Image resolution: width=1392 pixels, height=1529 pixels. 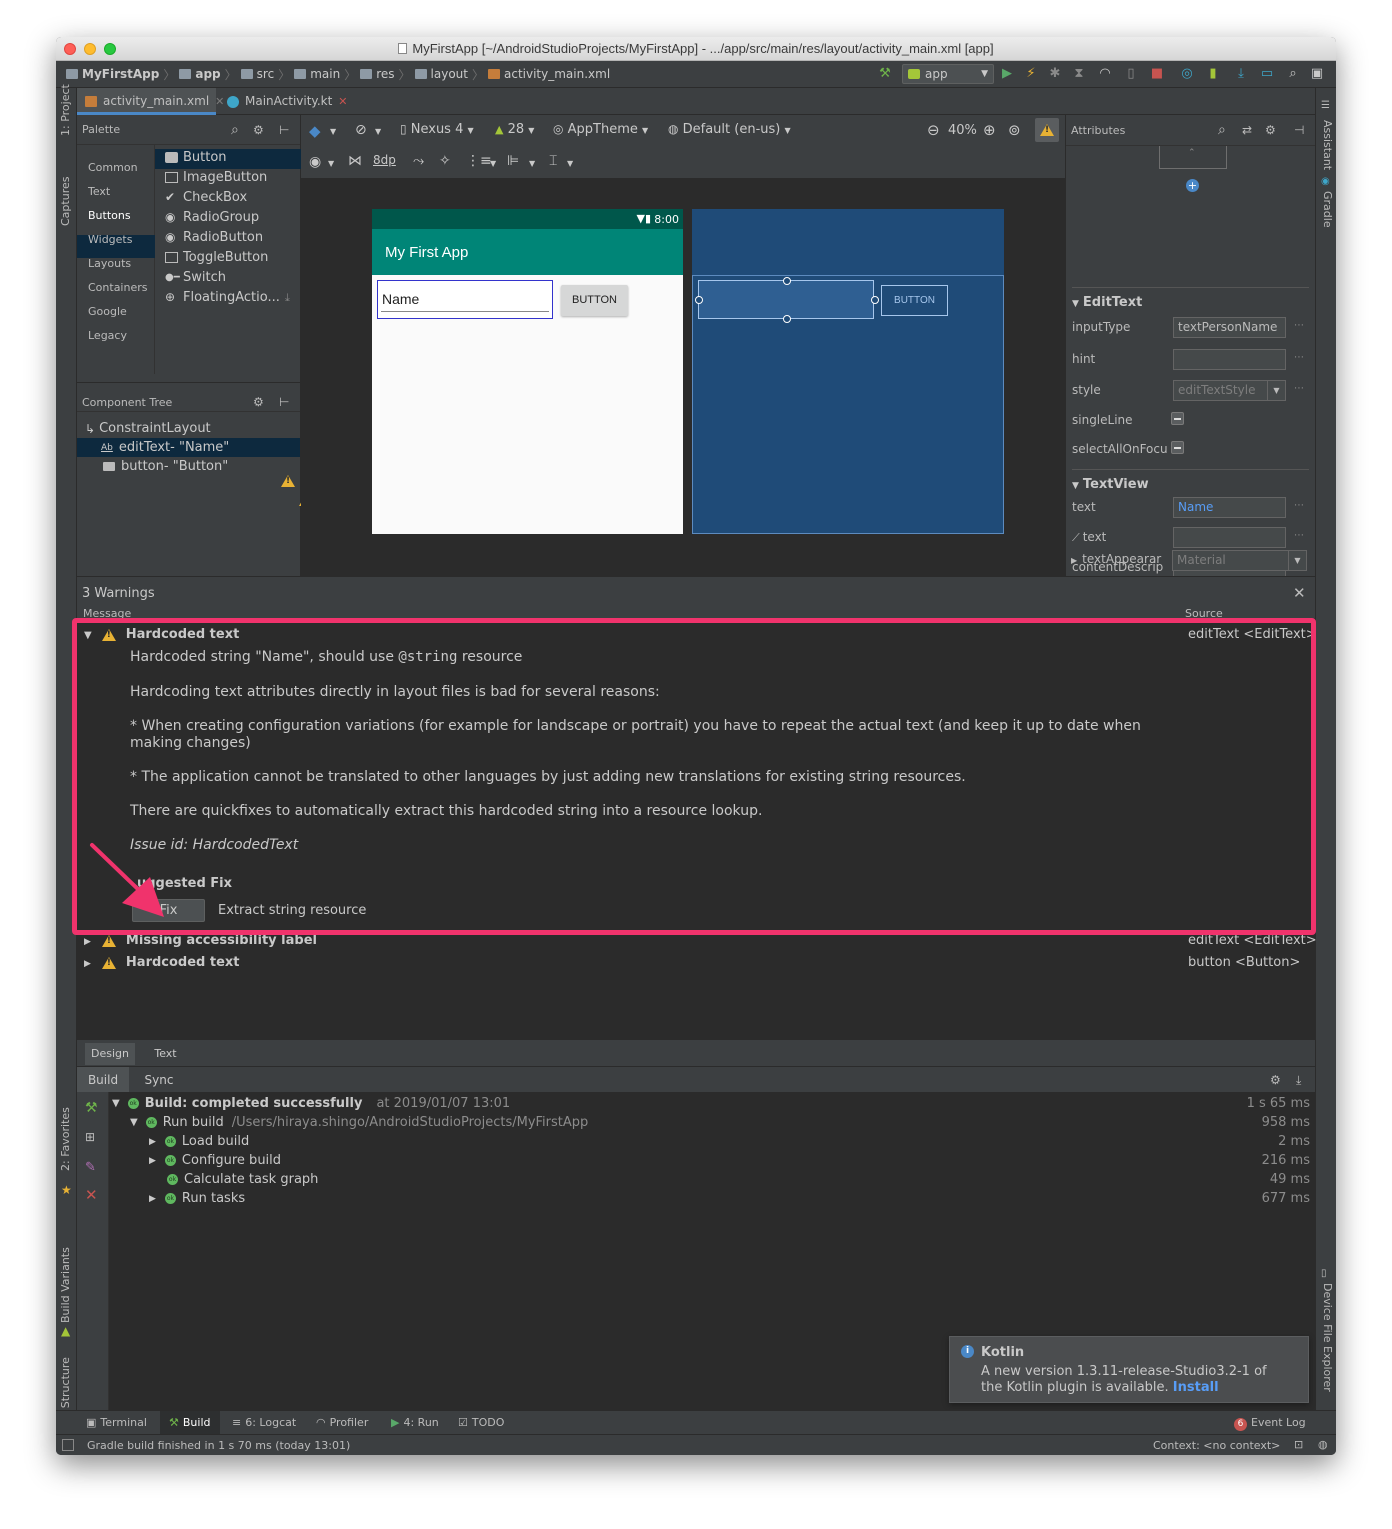 What do you see at coordinates (90, 49) in the screenshot?
I see `minimize-window-button` at bounding box center [90, 49].